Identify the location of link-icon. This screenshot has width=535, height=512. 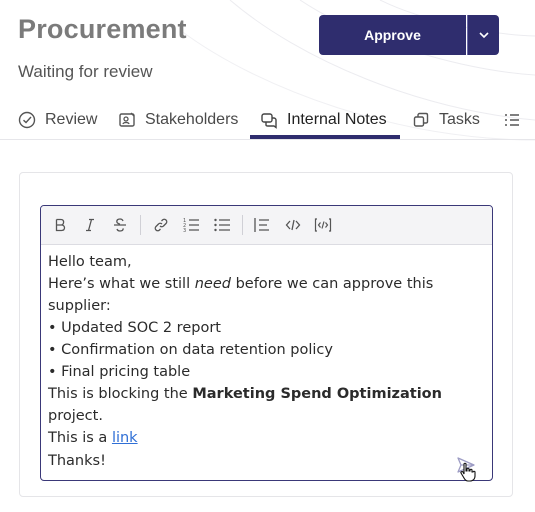
(161, 225).